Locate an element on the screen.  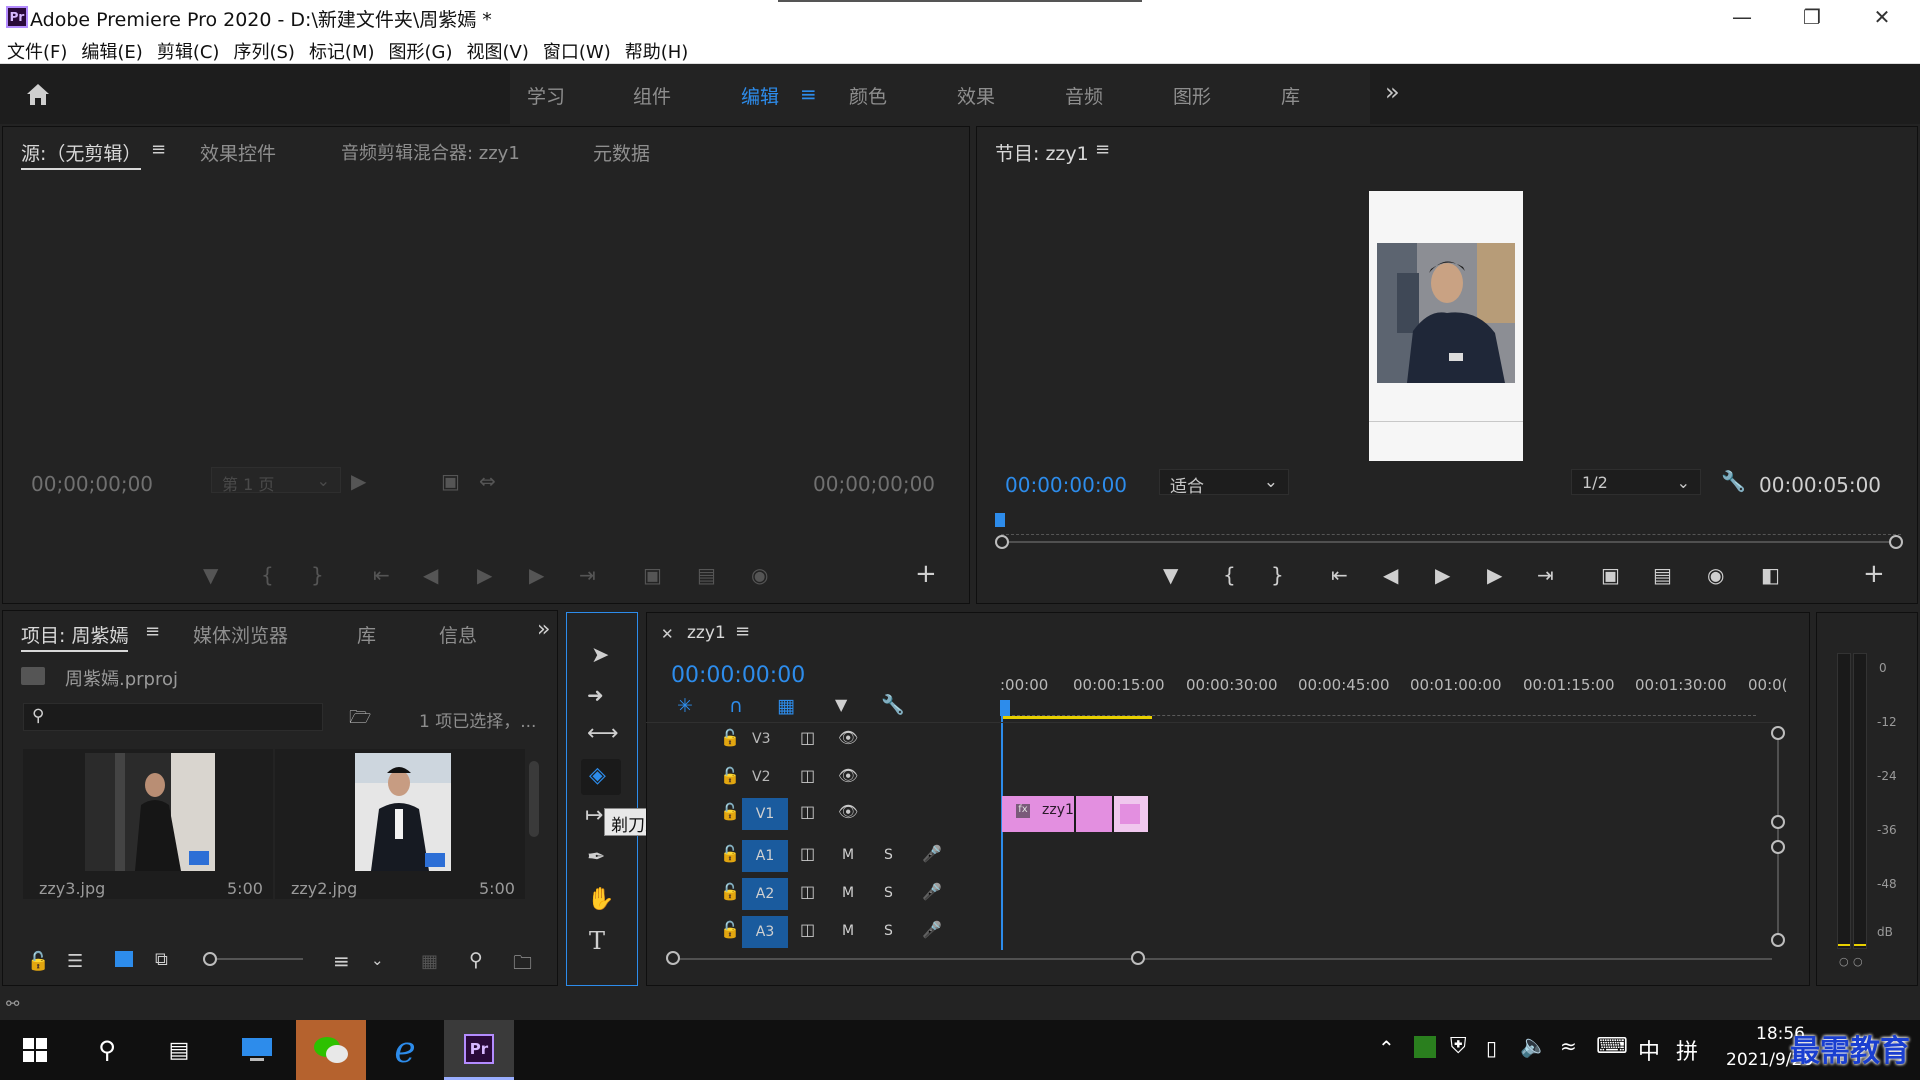
workspace-color: 颜色 is located at coordinates (868, 95).